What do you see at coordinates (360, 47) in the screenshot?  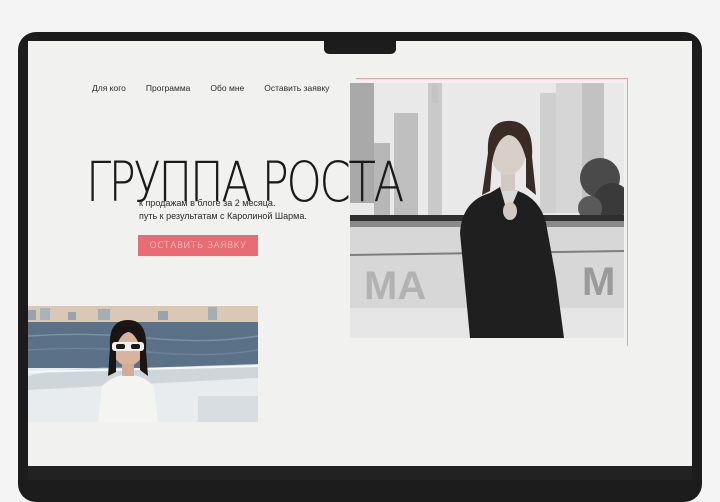 I see `camera-notch` at bounding box center [360, 47].